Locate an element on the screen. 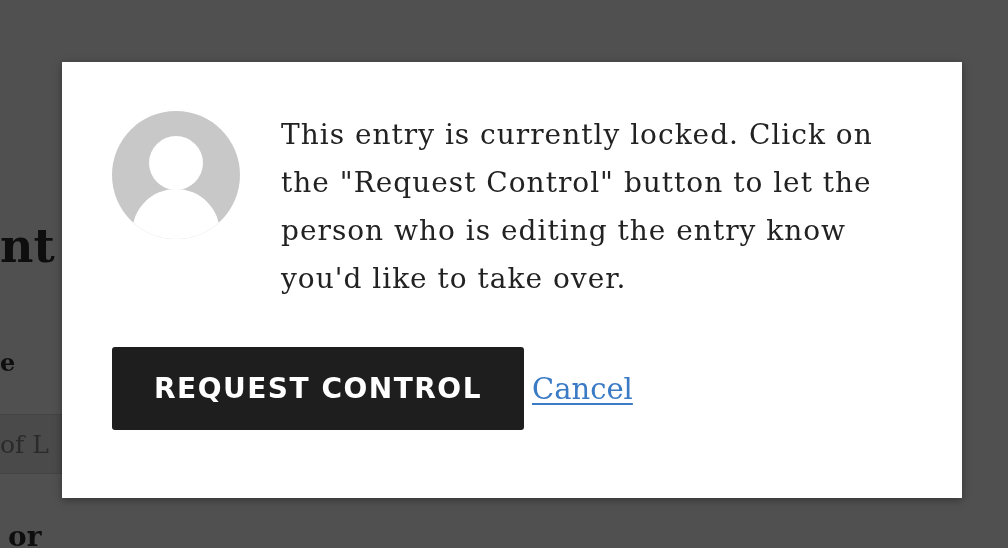 This screenshot has width=1008, height=548. request-control-button: REQUEST CONTROL is located at coordinates (318, 388).